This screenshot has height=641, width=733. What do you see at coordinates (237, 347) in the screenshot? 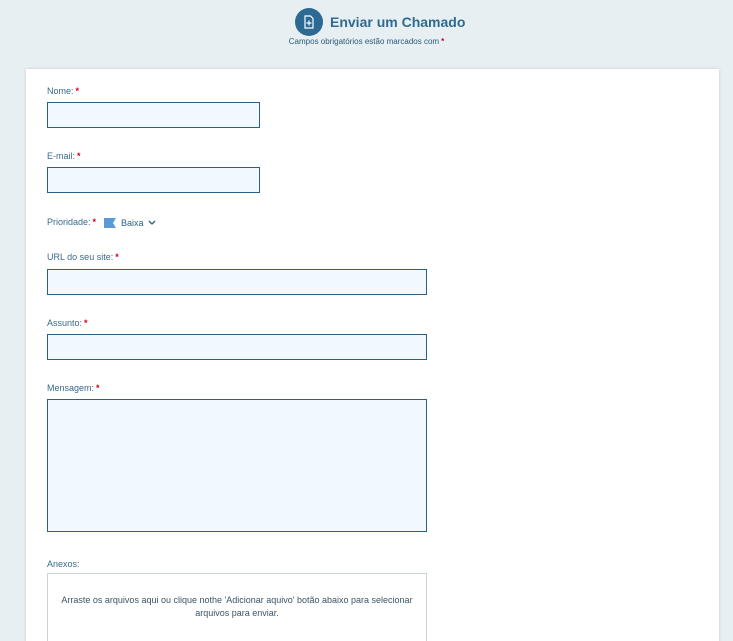
I see `subject-input` at bounding box center [237, 347].